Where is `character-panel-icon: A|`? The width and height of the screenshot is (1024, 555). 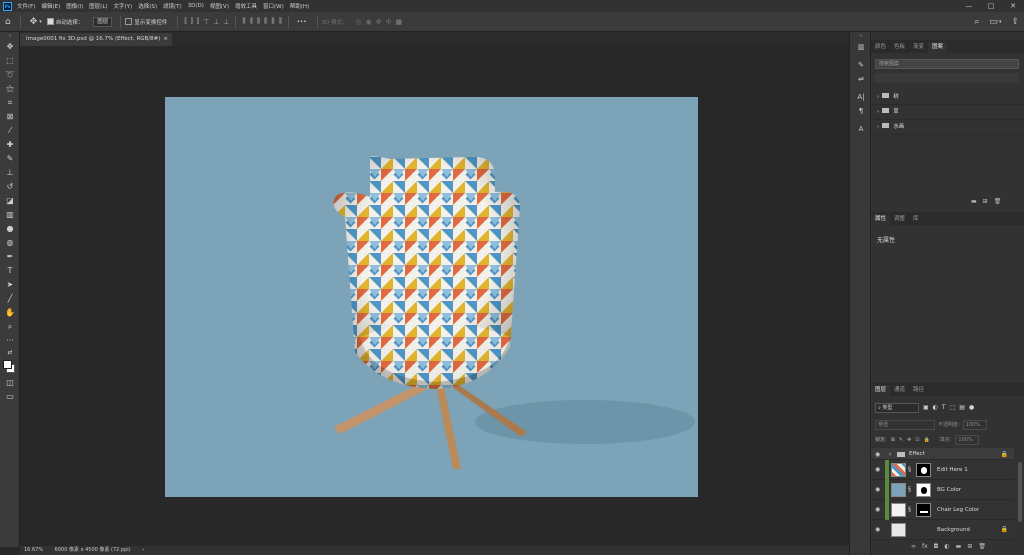 character-panel-icon: A| is located at coordinates (861, 97).